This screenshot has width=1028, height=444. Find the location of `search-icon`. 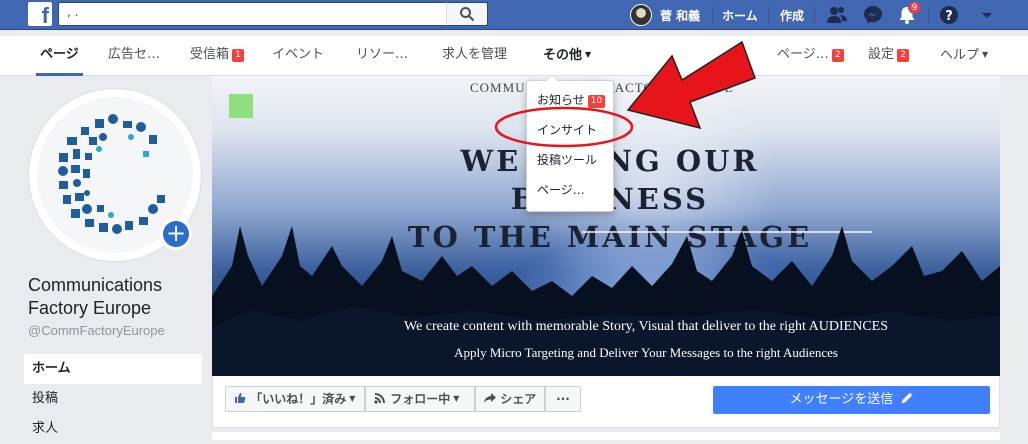

search-icon is located at coordinates (467, 14).